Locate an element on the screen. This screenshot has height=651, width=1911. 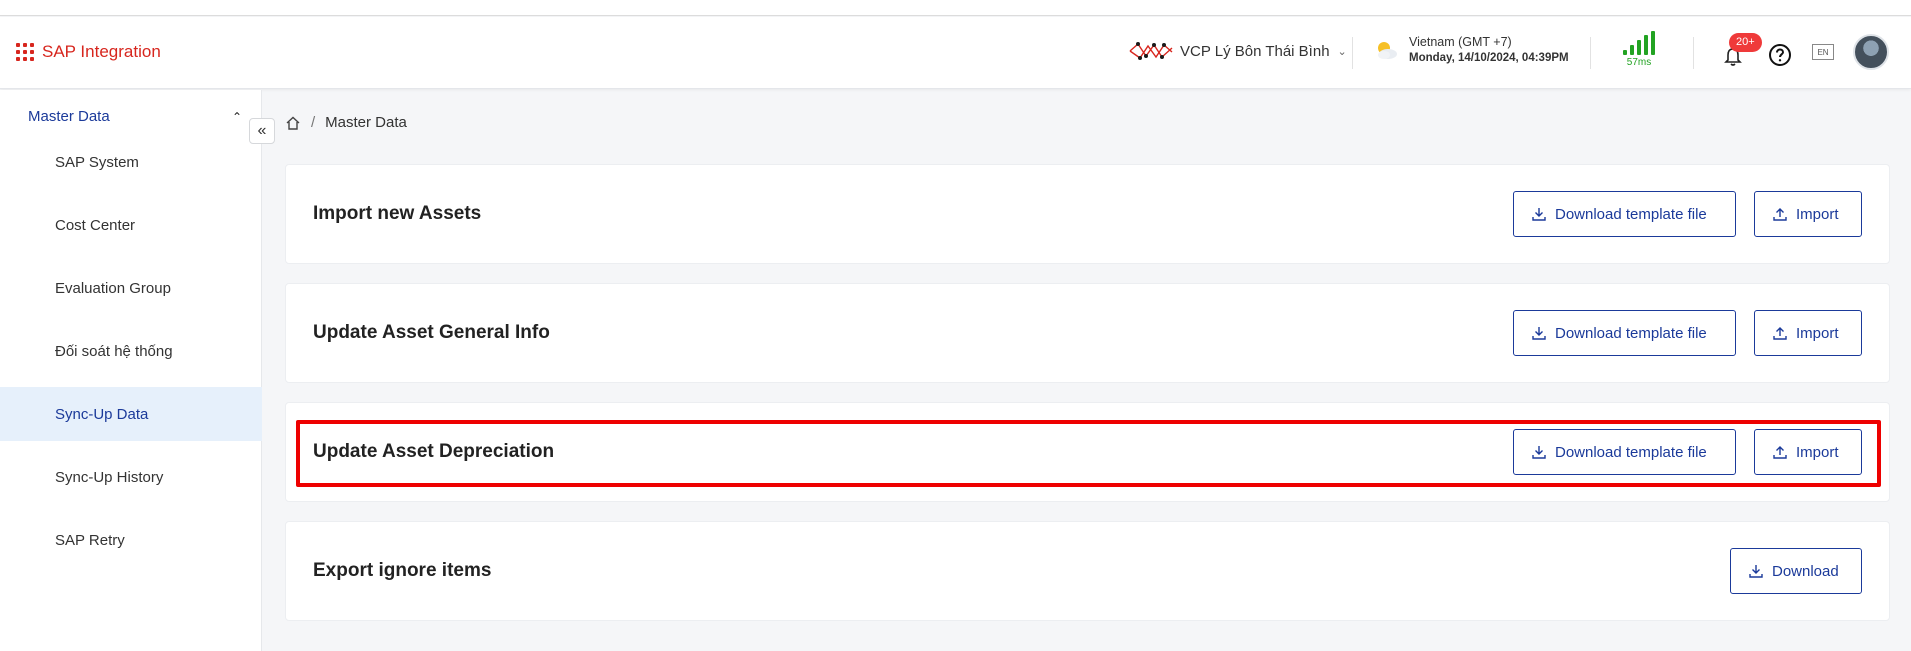
help-icon is located at coordinates (1780, 55).